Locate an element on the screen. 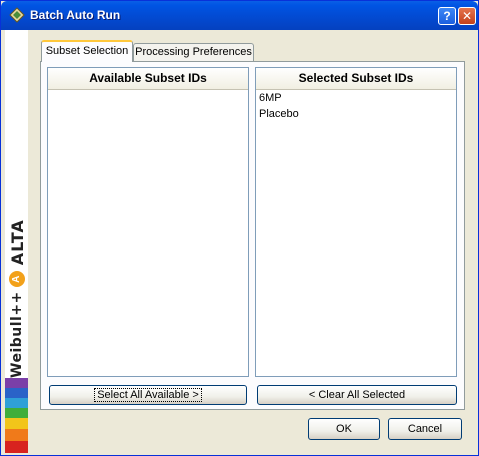 The image size is (479, 456). tab-processing-preferences: Processing Preferences is located at coordinates (193, 52).